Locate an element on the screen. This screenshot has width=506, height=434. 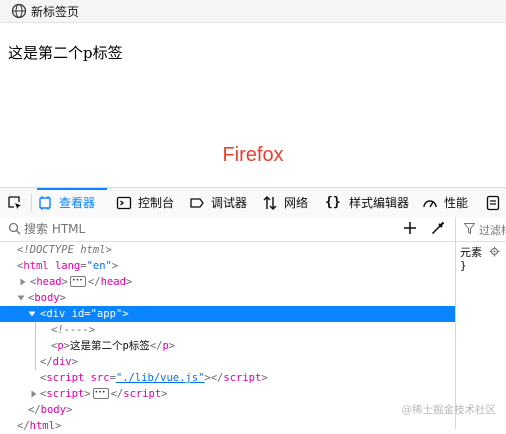
more-tools-icon is located at coordinates (493, 203).